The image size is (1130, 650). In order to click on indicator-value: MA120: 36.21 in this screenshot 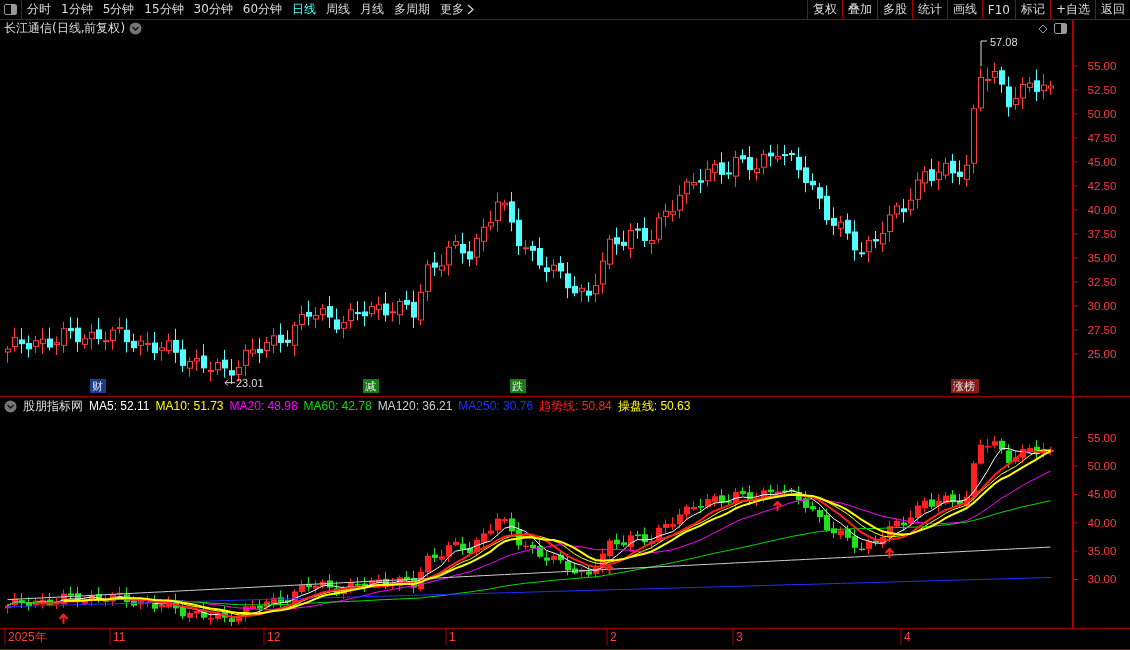, I will do `click(415, 406)`.